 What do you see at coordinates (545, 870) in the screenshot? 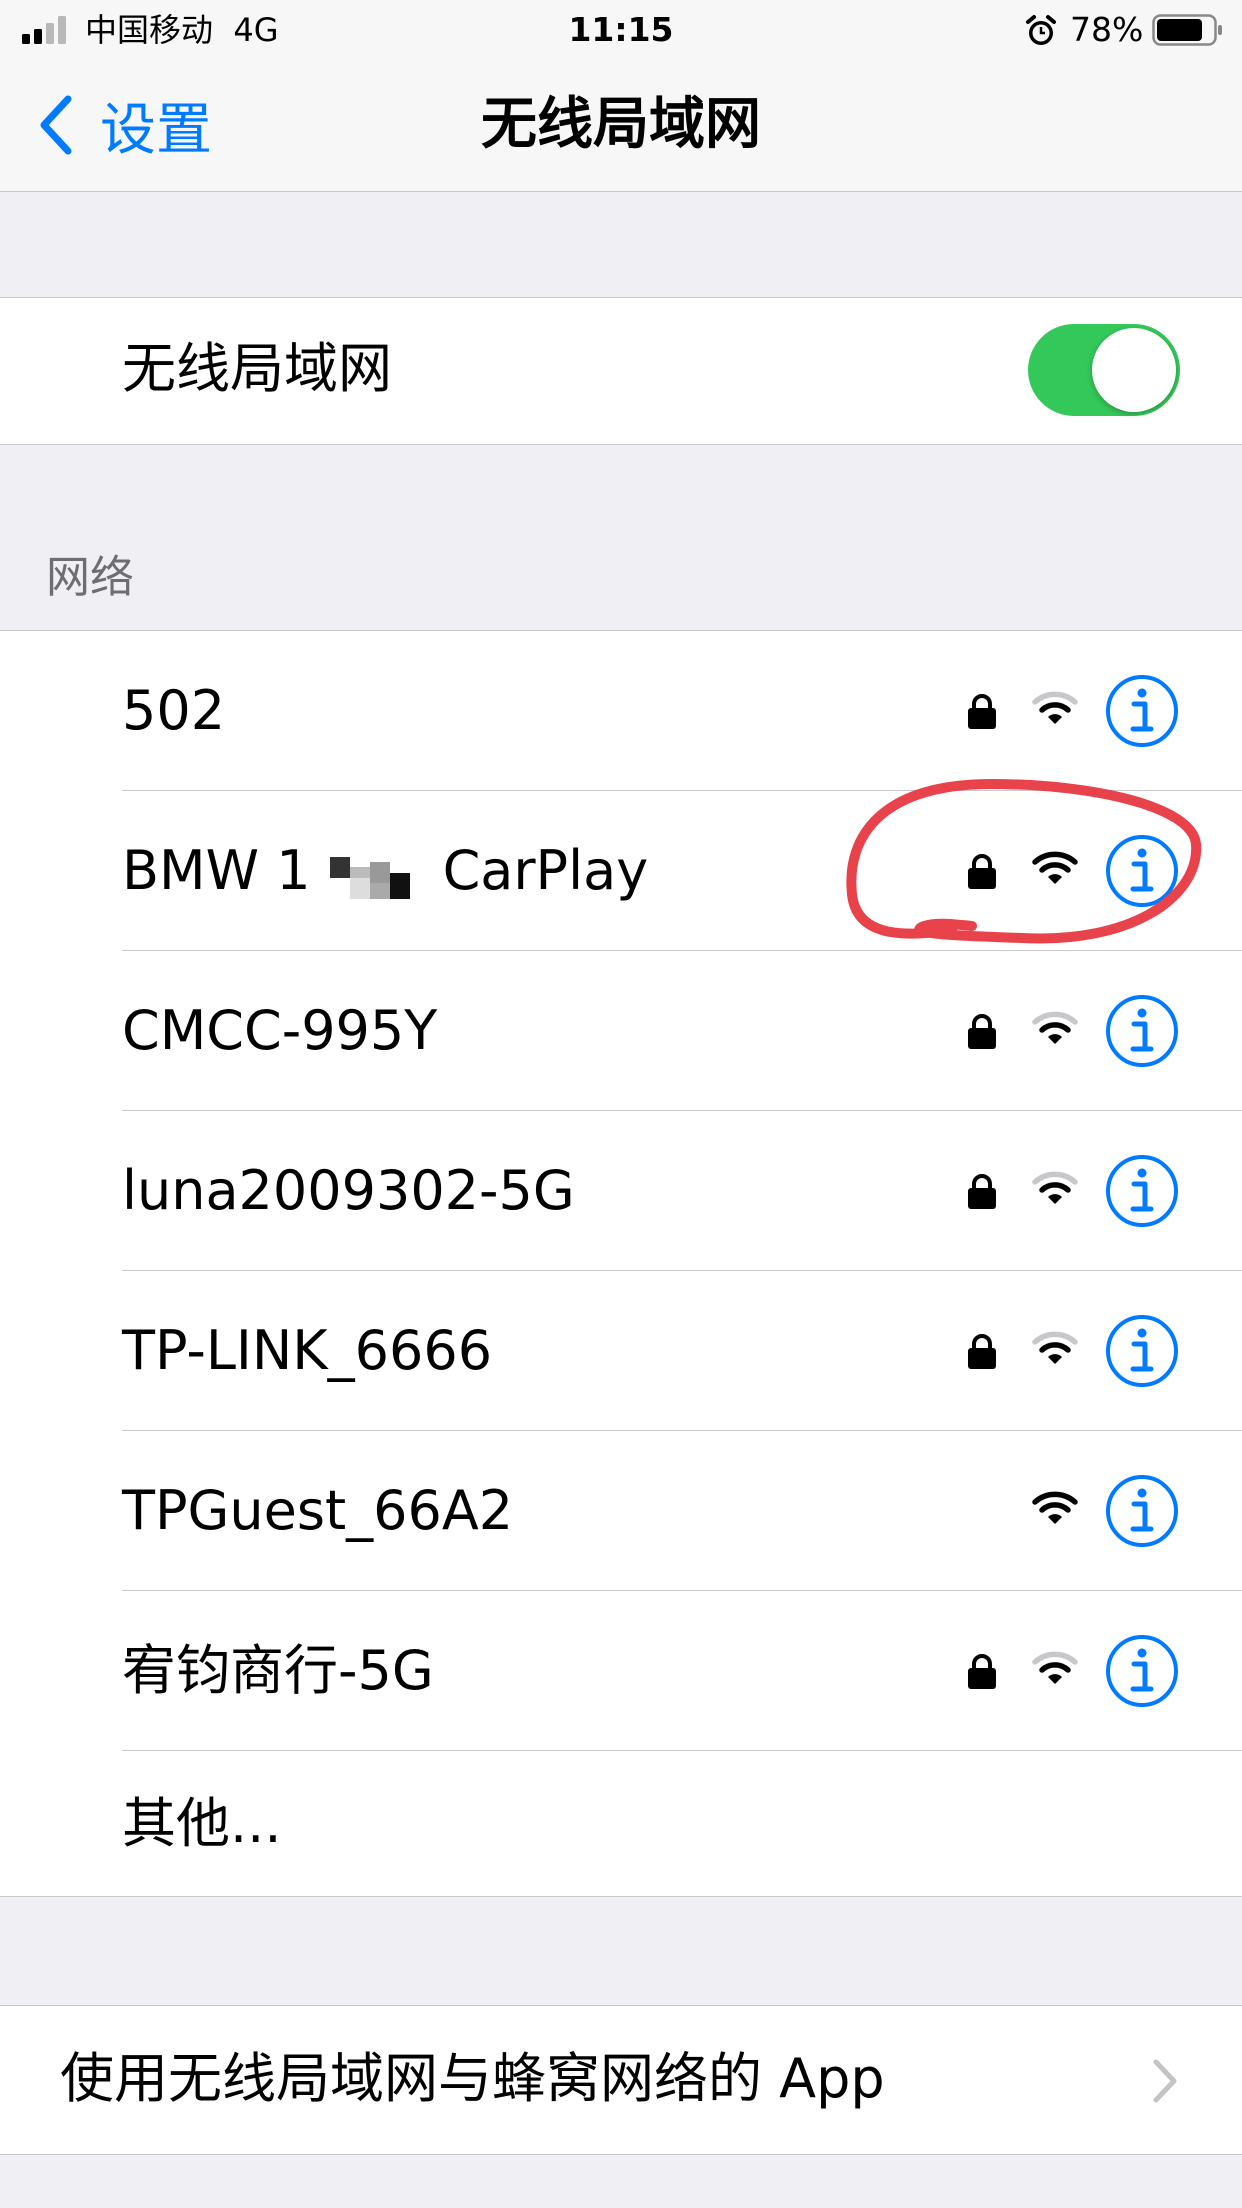
I see `network-name-suffix: CarPlay` at bounding box center [545, 870].